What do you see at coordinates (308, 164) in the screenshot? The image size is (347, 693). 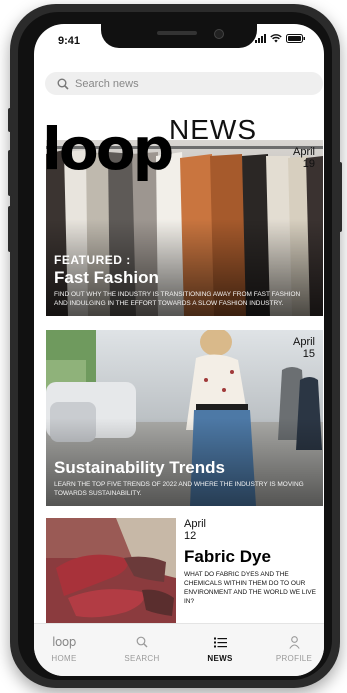 I see `article-date-day: 19` at bounding box center [308, 164].